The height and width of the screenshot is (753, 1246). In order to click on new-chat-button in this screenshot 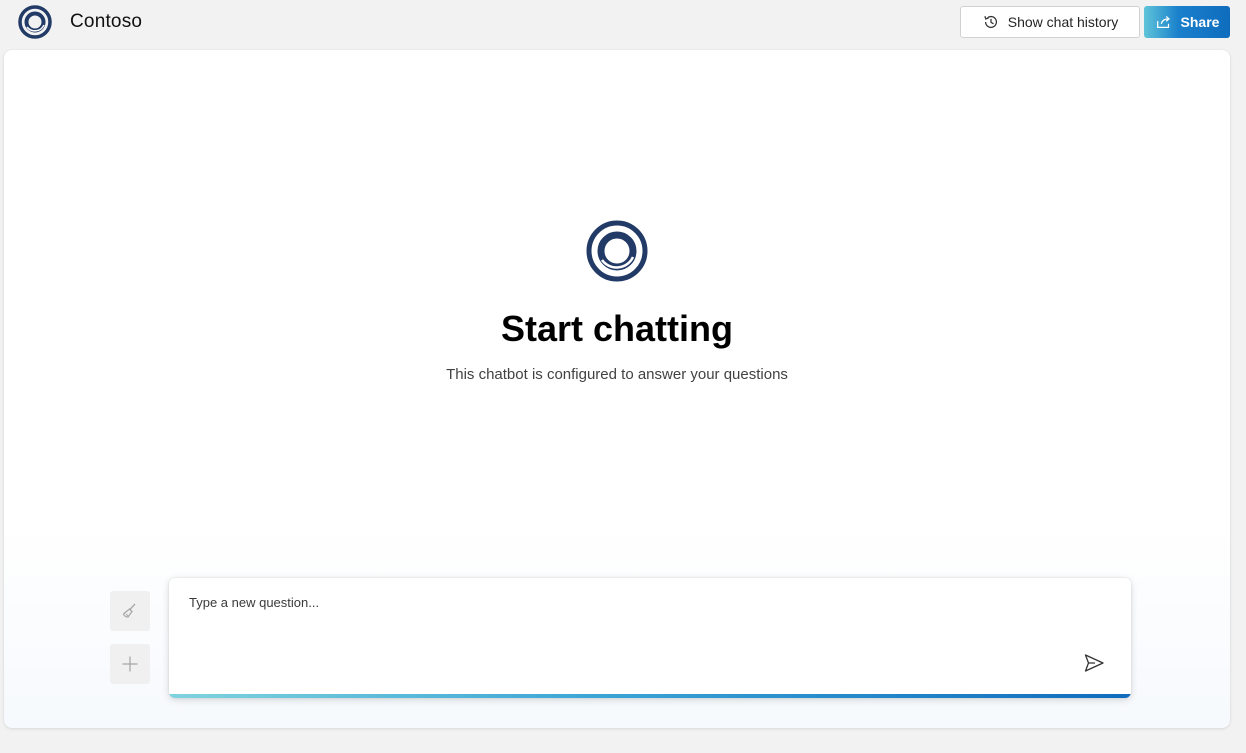, I will do `click(130, 664)`.